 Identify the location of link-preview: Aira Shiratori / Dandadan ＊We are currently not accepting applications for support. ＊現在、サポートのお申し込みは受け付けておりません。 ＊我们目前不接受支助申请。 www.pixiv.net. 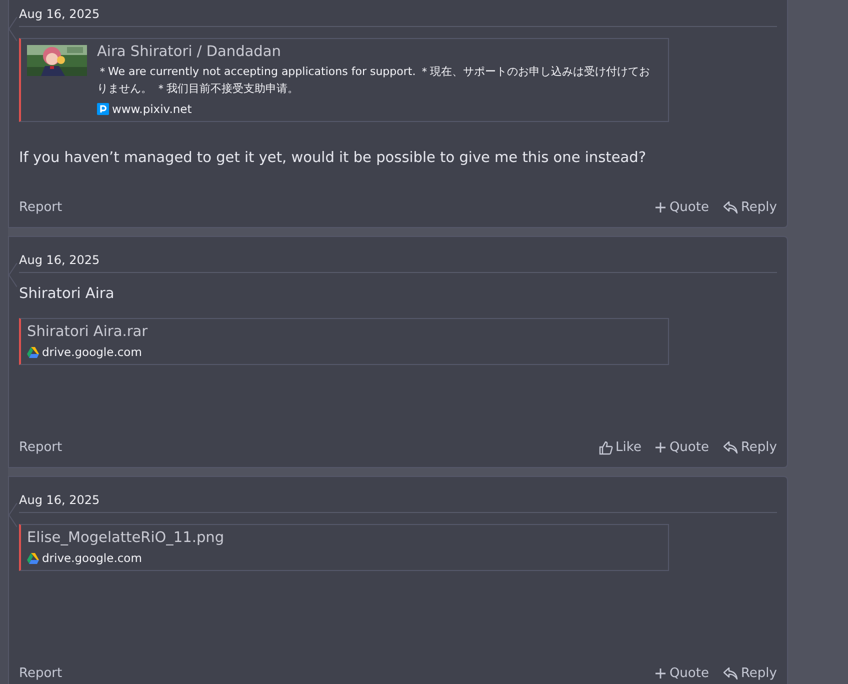
(344, 80).